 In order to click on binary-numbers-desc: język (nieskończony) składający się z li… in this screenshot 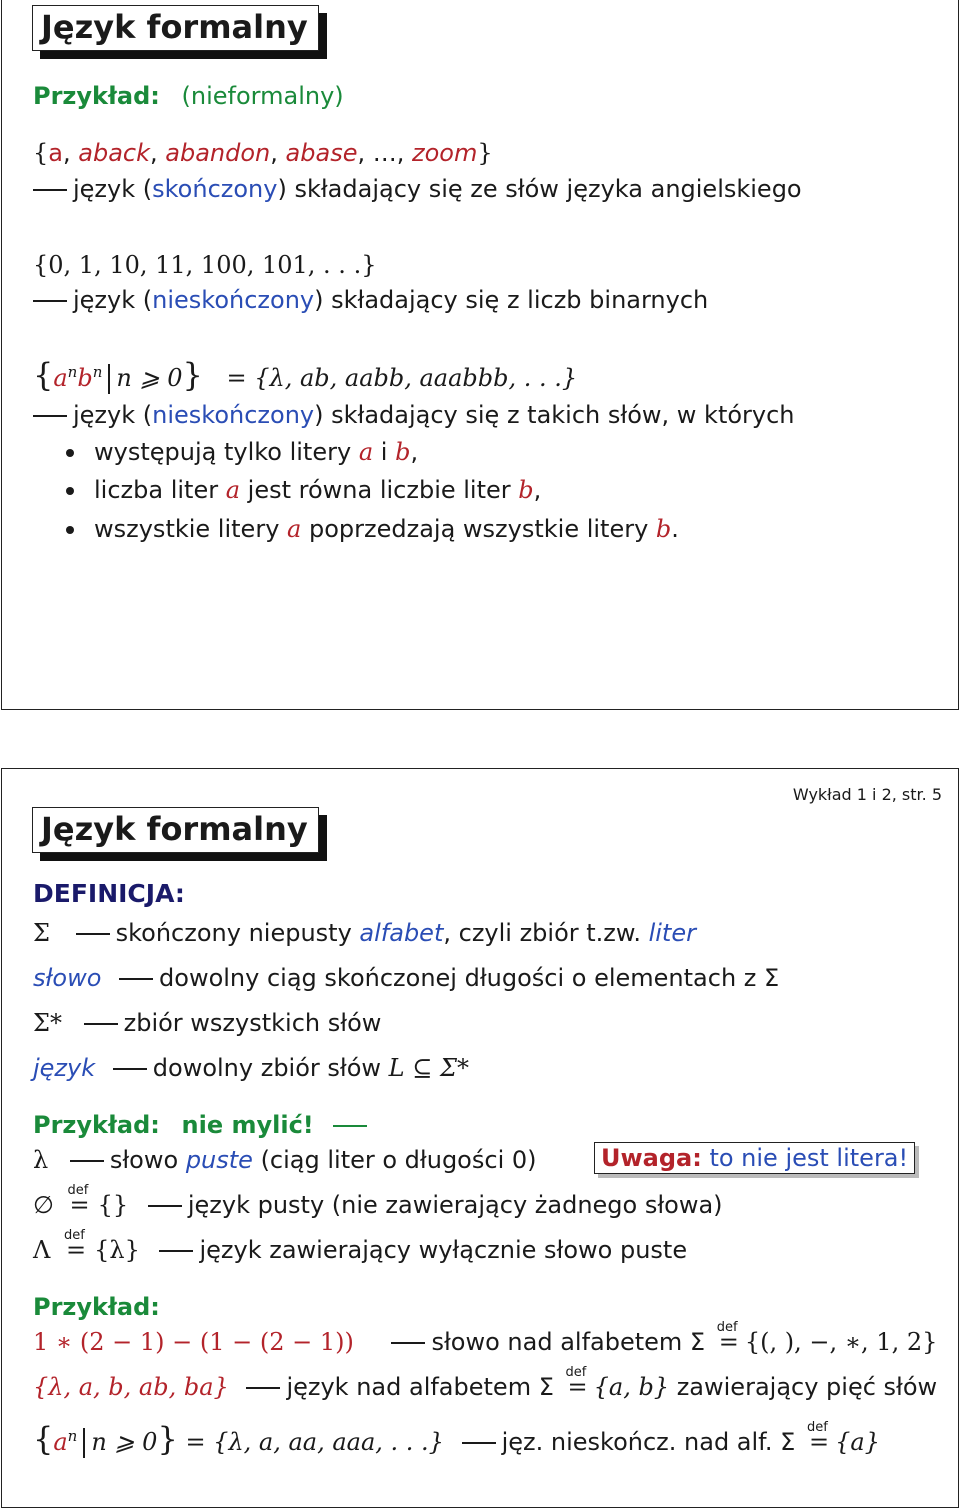, I will do `click(370, 300)`.